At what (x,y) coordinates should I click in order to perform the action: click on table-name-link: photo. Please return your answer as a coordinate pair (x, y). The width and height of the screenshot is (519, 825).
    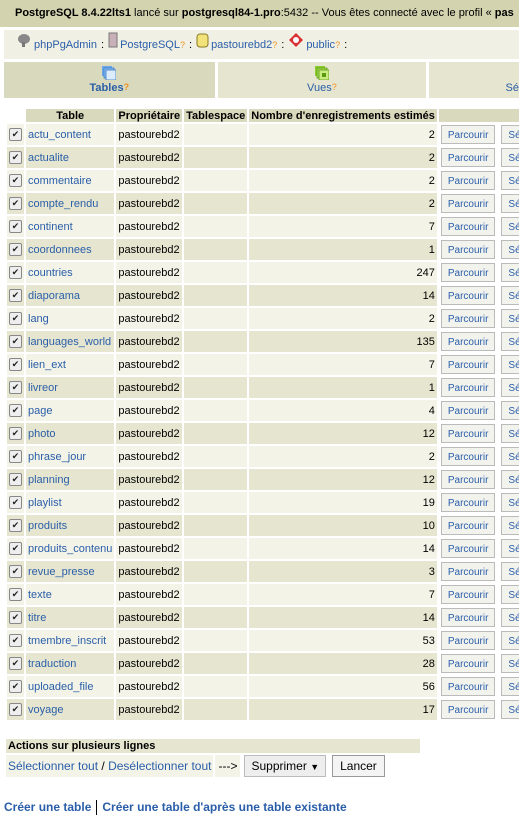
    Looking at the image, I should click on (42, 434).